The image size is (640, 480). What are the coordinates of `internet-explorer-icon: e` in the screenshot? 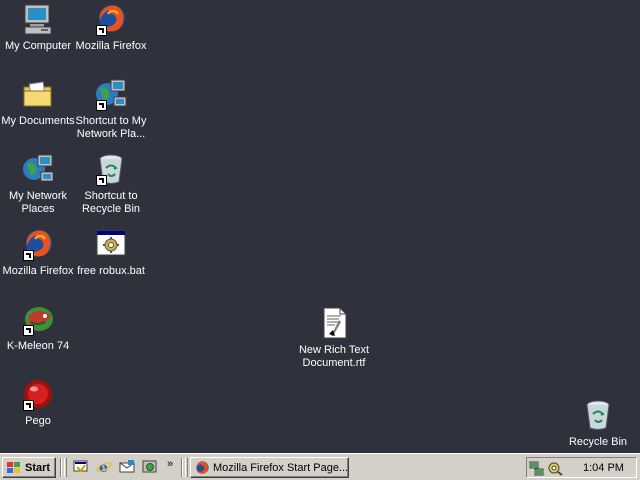 It's located at (104, 467).